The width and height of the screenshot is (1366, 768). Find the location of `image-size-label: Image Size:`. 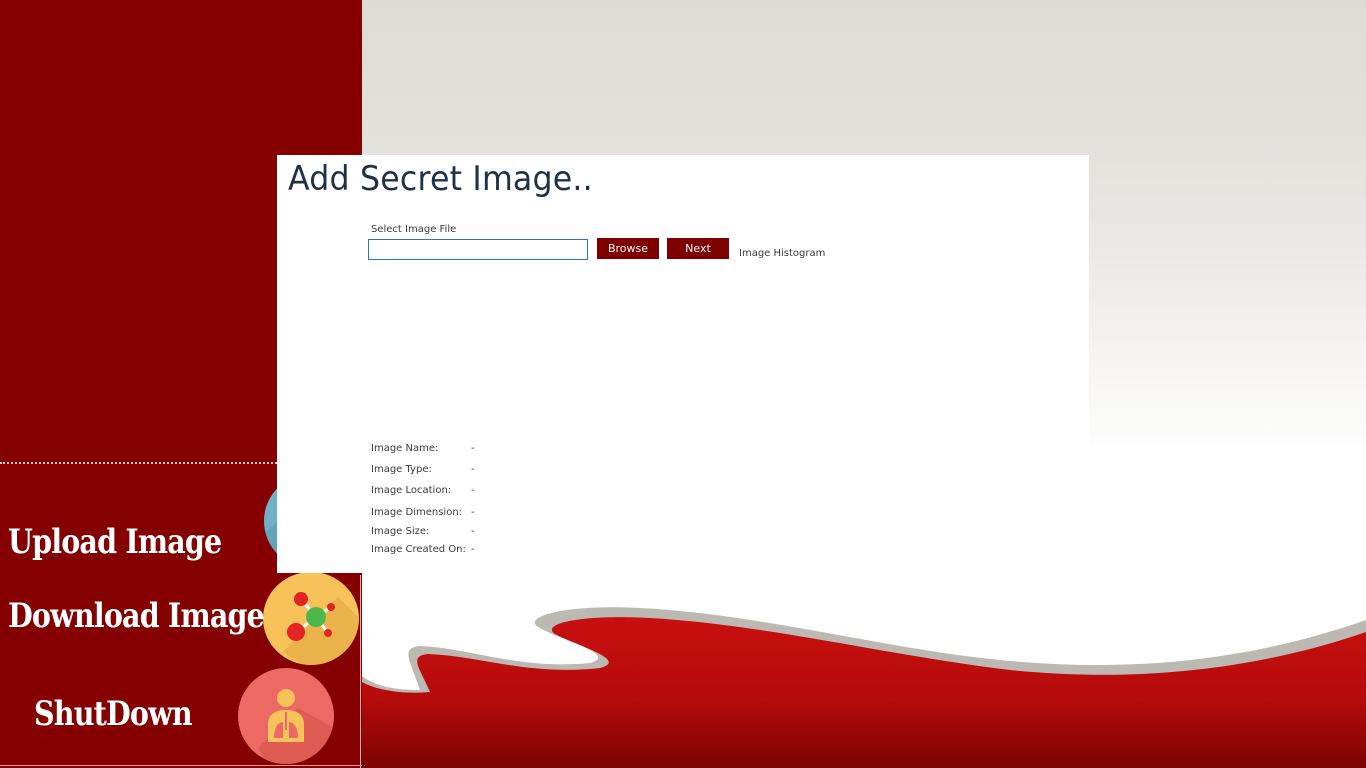

image-size-label: Image Size: is located at coordinates (400, 531).